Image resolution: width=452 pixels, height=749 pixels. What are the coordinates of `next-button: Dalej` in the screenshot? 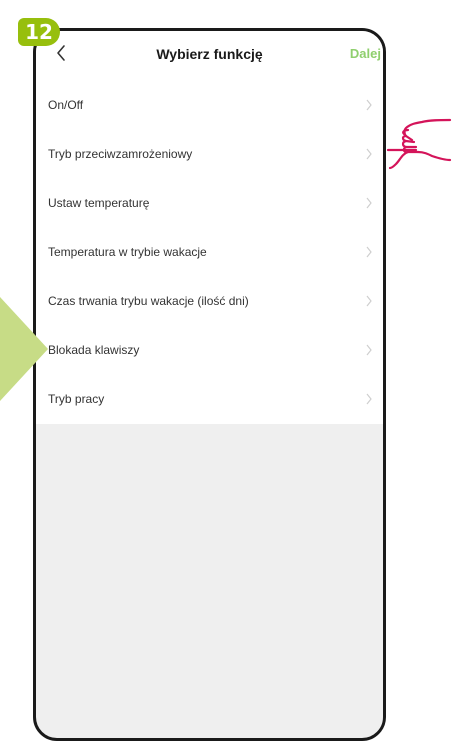 It's located at (365, 53).